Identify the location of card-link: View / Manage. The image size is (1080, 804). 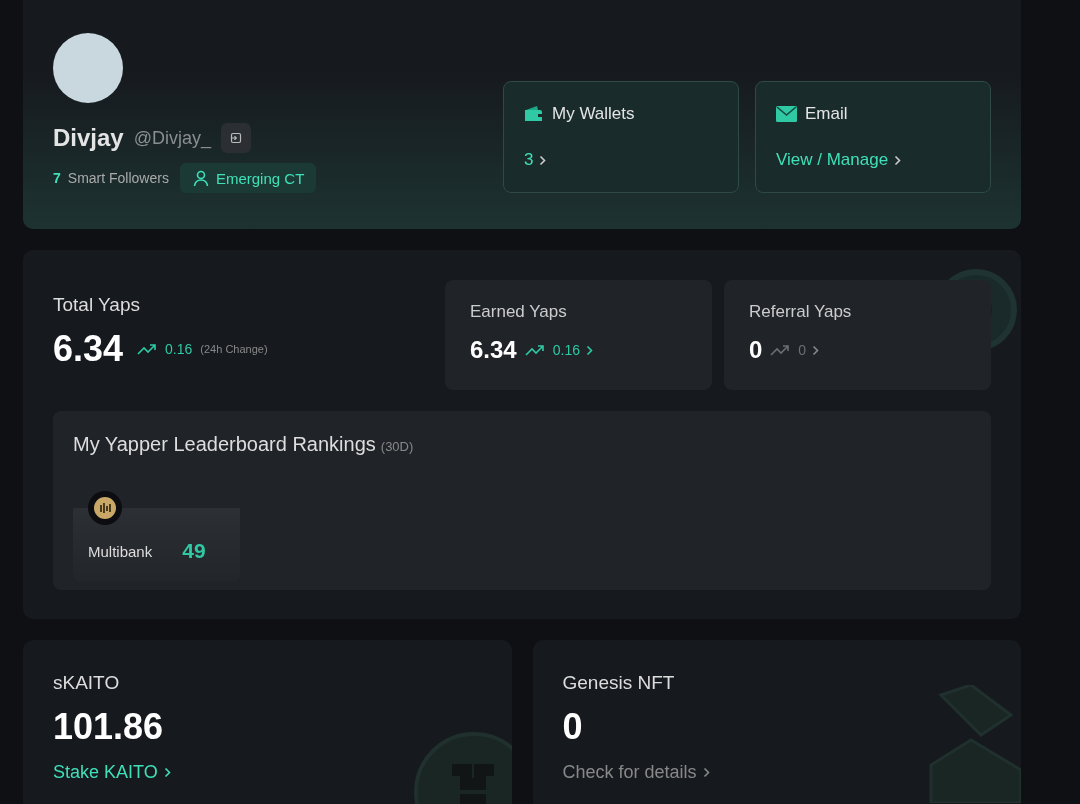
(873, 160).